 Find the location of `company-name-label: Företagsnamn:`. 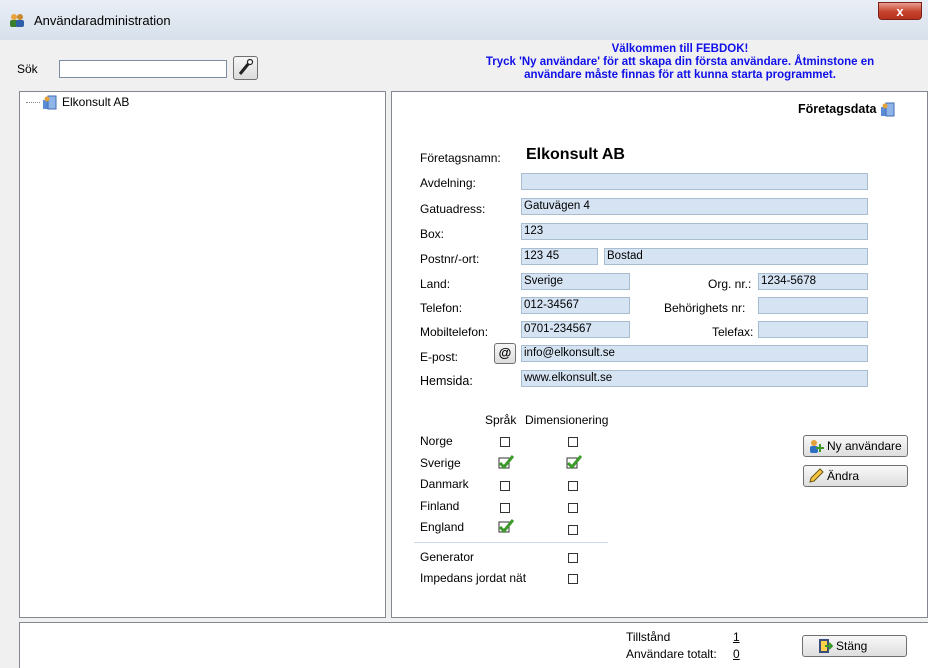

company-name-label: Företagsnamn: is located at coordinates (460, 158).